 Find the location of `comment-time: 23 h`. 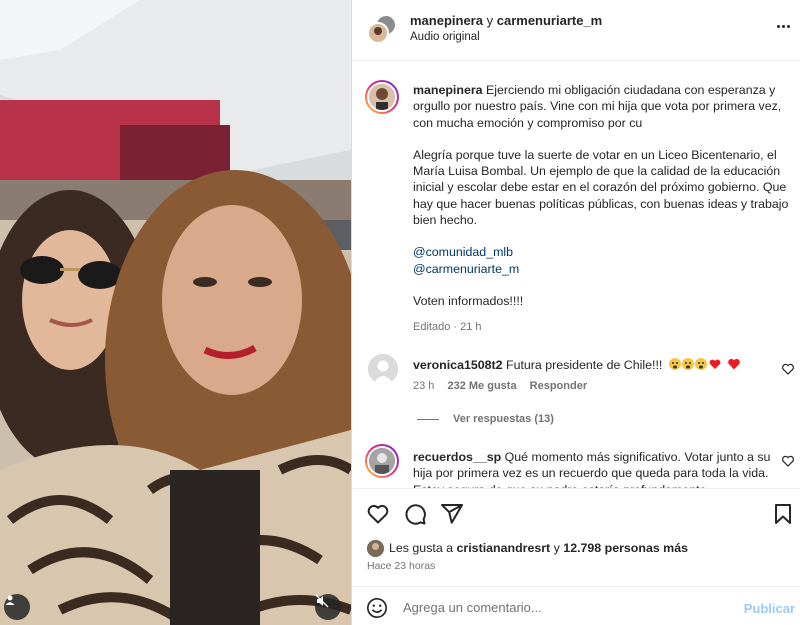

comment-time: 23 h is located at coordinates (424, 386).